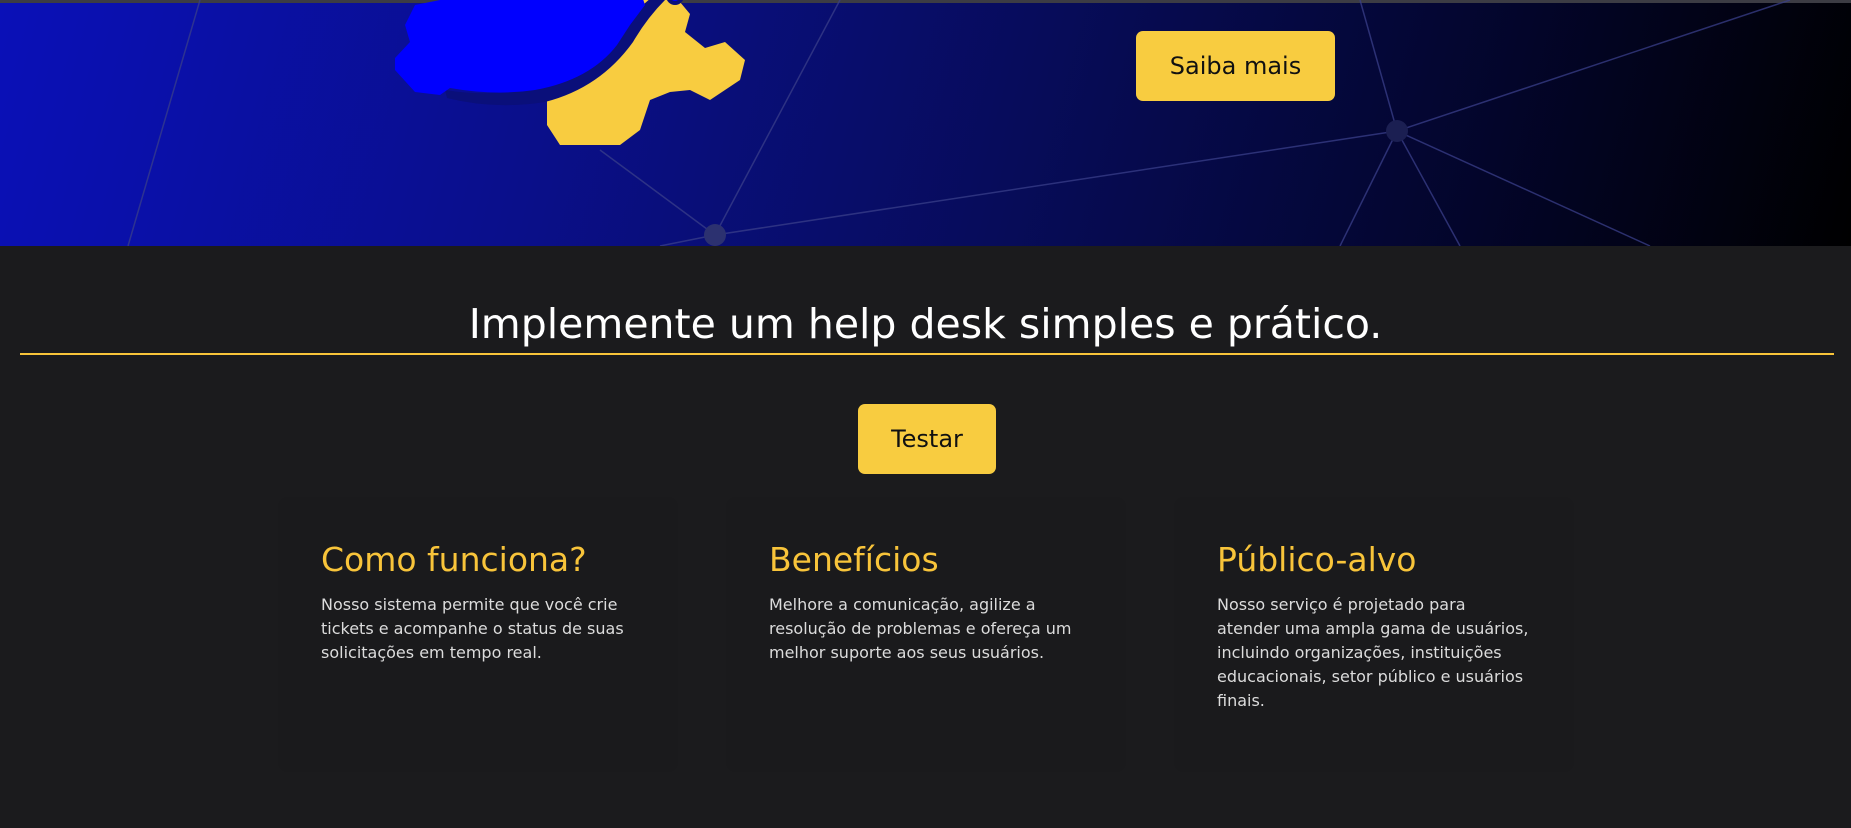 The height and width of the screenshot is (828, 1851). What do you see at coordinates (595, 92) in the screenshot?
I see `gears-icon` at bounding box center [595, 92].